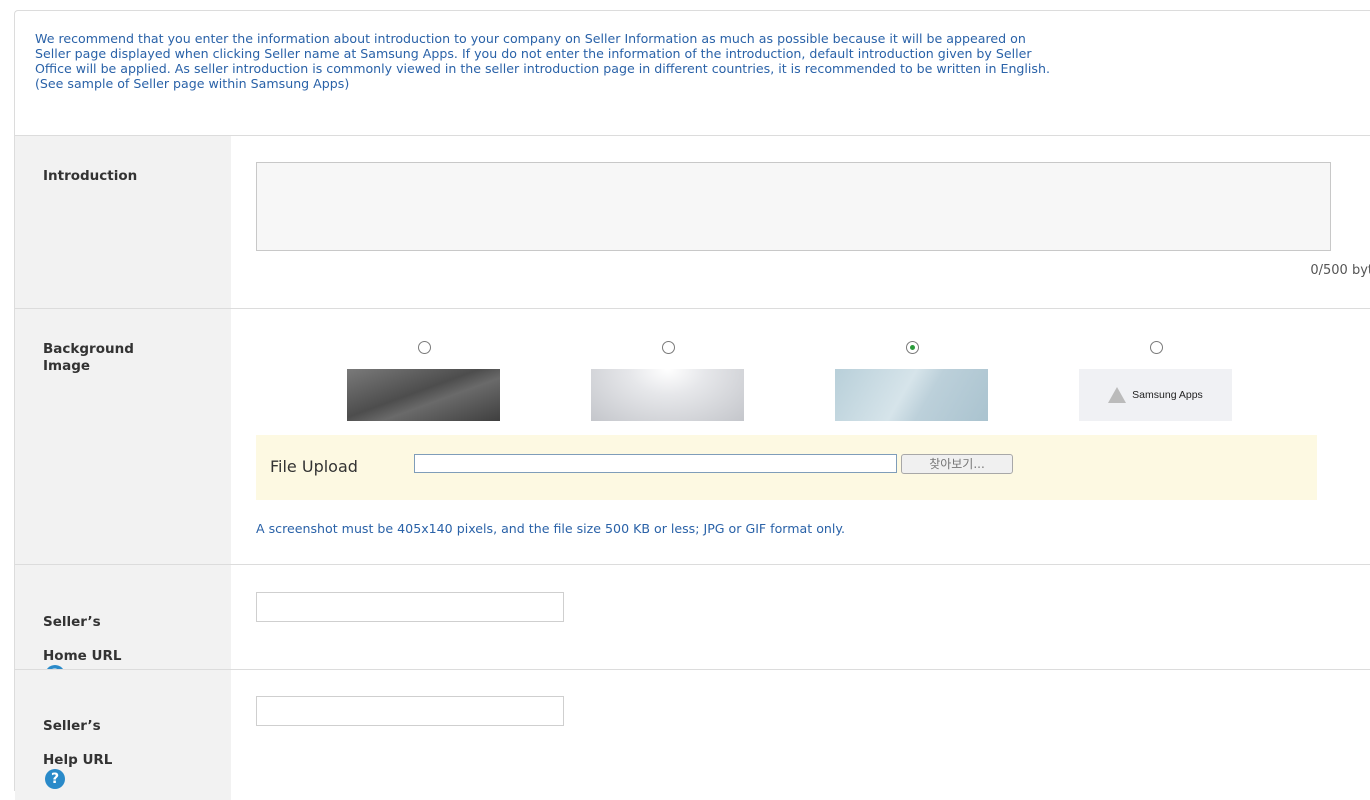 This screenshot has width=1370, height=800. Describe the element at coordinates (72, 622) in the screenshot. I see `home-url-label-line1: Seller’s` at that location.